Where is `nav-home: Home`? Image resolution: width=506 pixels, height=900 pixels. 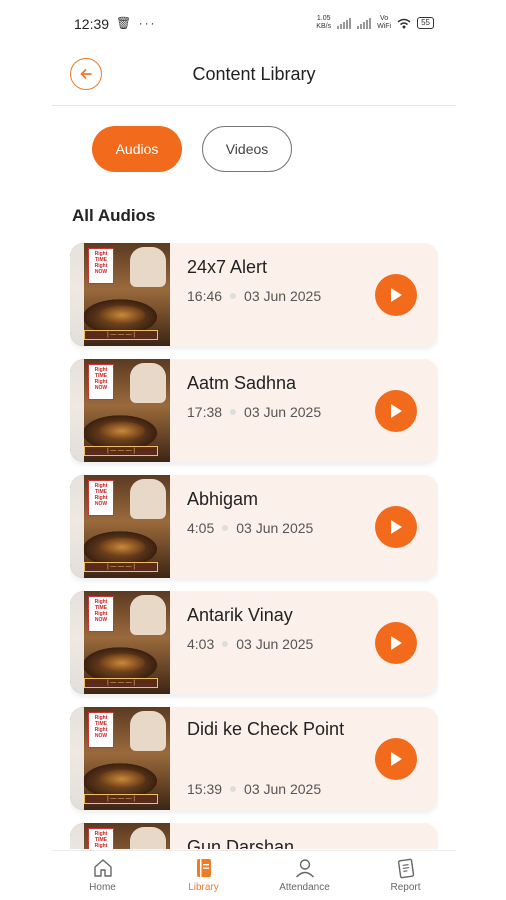
nav-home: Home is located at coordinates (102, 875).